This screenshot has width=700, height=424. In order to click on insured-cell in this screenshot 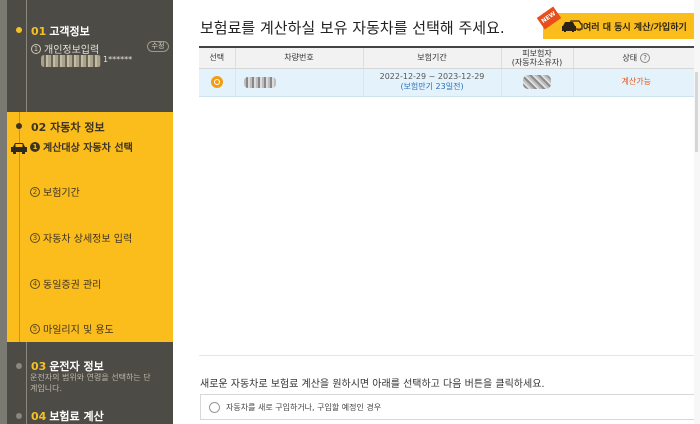, I will do `click(536, 82)`.